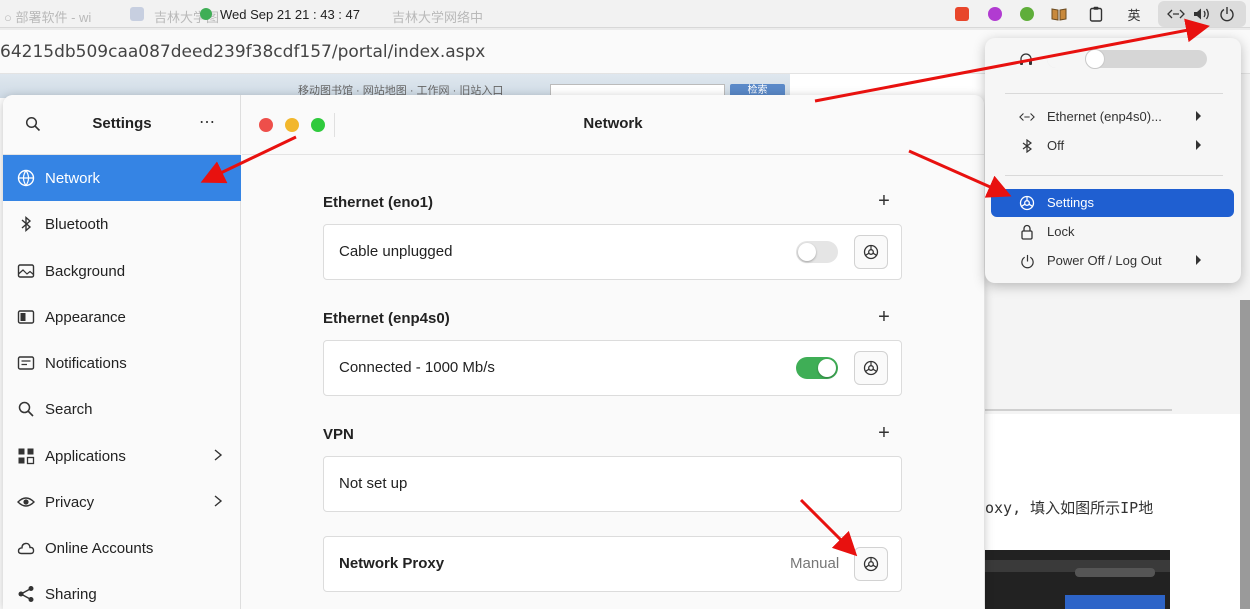  I want to click on section-title-ethernet-eno1: Ethernet (eno1), so click(378, 202).